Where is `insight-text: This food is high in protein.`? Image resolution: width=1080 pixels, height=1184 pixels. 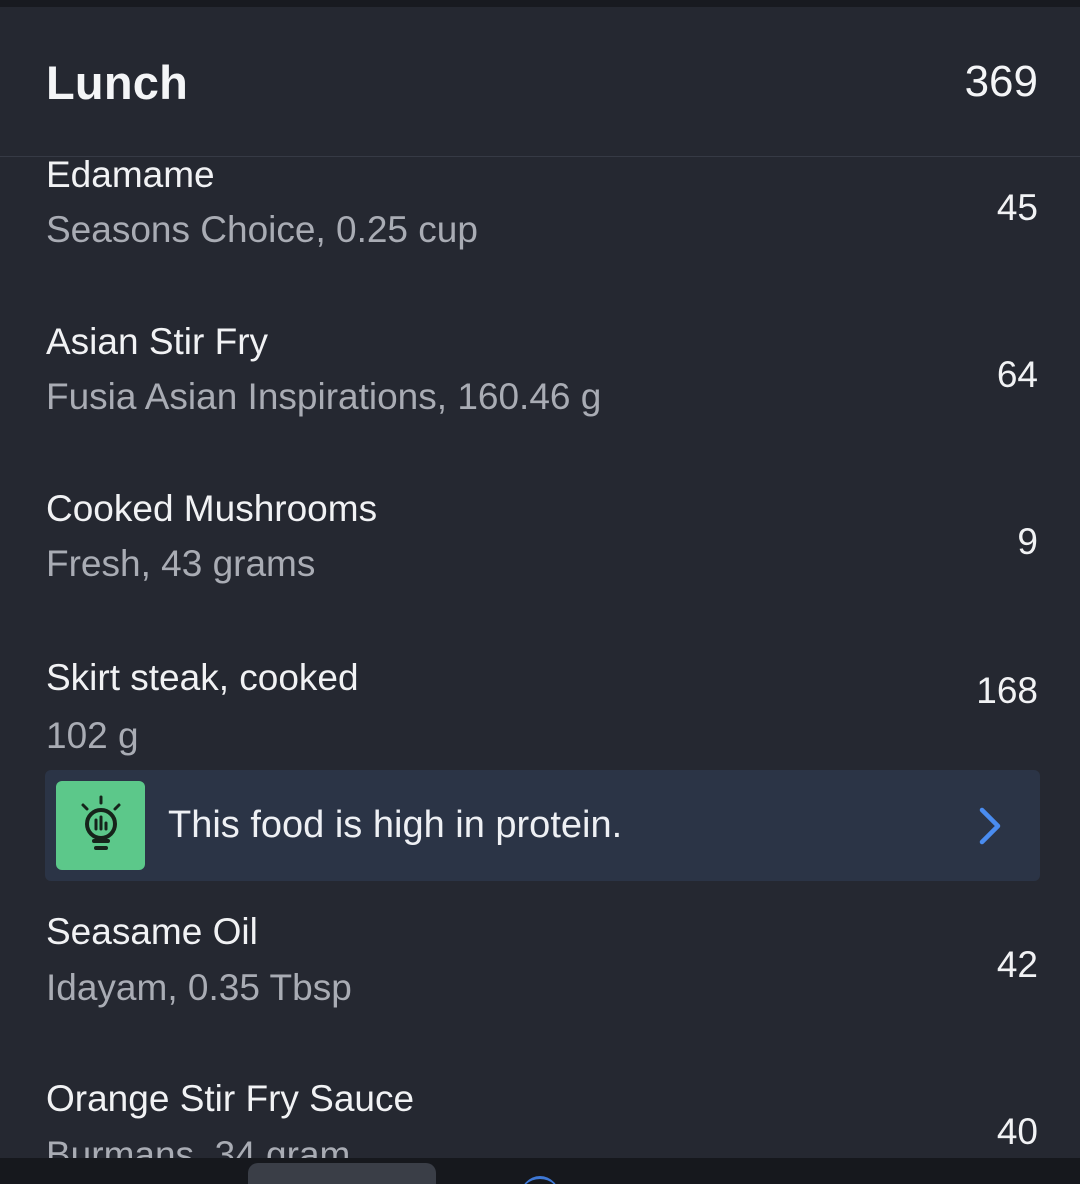
insight-text: This food is high in protein. is located at coordinates (395, 825).